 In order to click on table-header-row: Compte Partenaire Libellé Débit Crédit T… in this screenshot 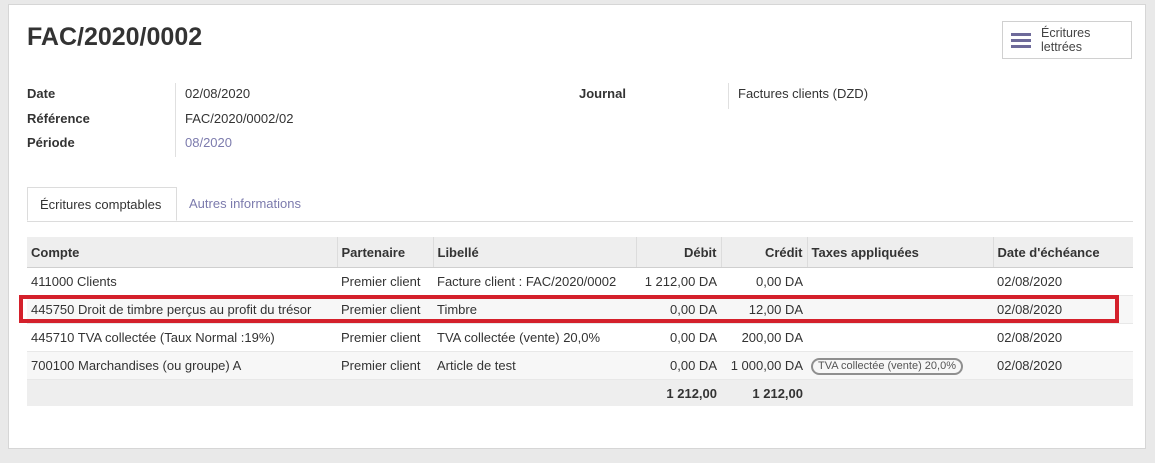, I will do `click(580, 252)`.